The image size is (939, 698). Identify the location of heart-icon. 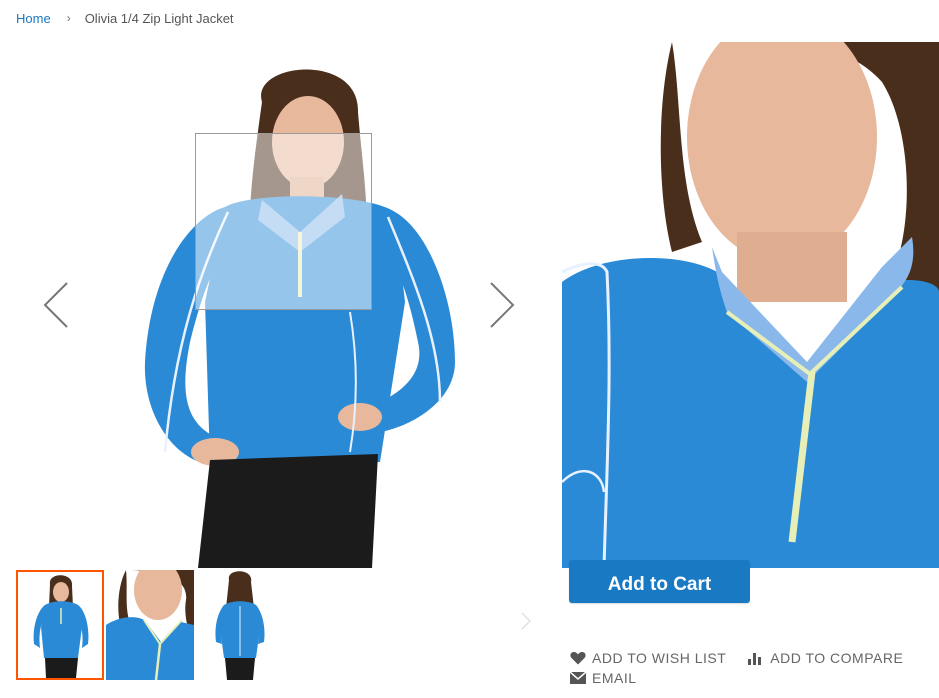
(578, 658).